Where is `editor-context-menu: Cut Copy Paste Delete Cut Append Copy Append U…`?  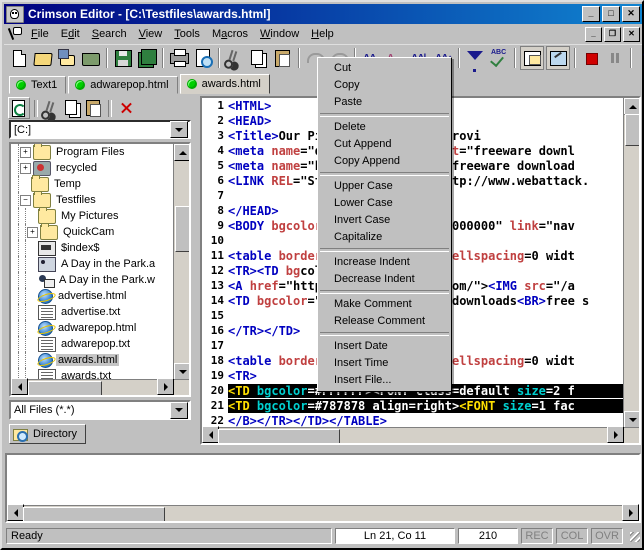 editor-context-menu: Cut Copy Paste Delete Cut Append Copy Append U… is located at coordinates (384, 224).